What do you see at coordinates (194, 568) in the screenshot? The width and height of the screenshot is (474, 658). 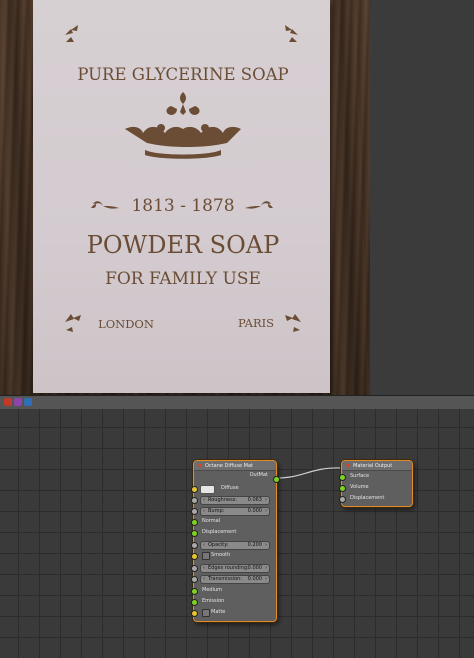 I see `edges-rounding-socket` at bounding box center [194, 568].